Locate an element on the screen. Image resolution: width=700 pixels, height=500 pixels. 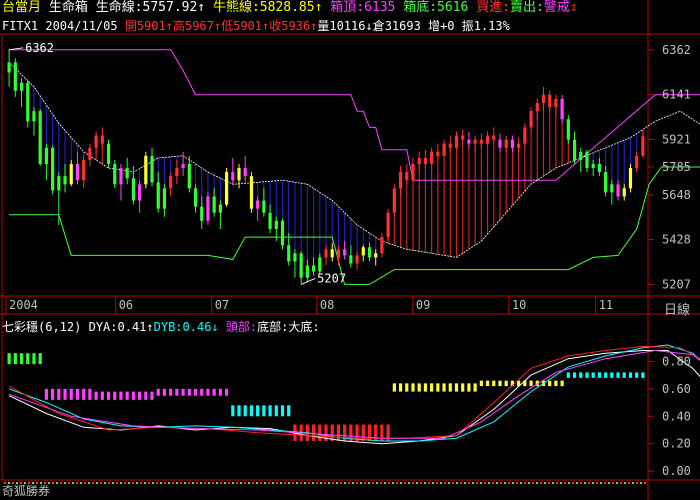
high-price: 高5967↑ is located at coordinates (197, 26).